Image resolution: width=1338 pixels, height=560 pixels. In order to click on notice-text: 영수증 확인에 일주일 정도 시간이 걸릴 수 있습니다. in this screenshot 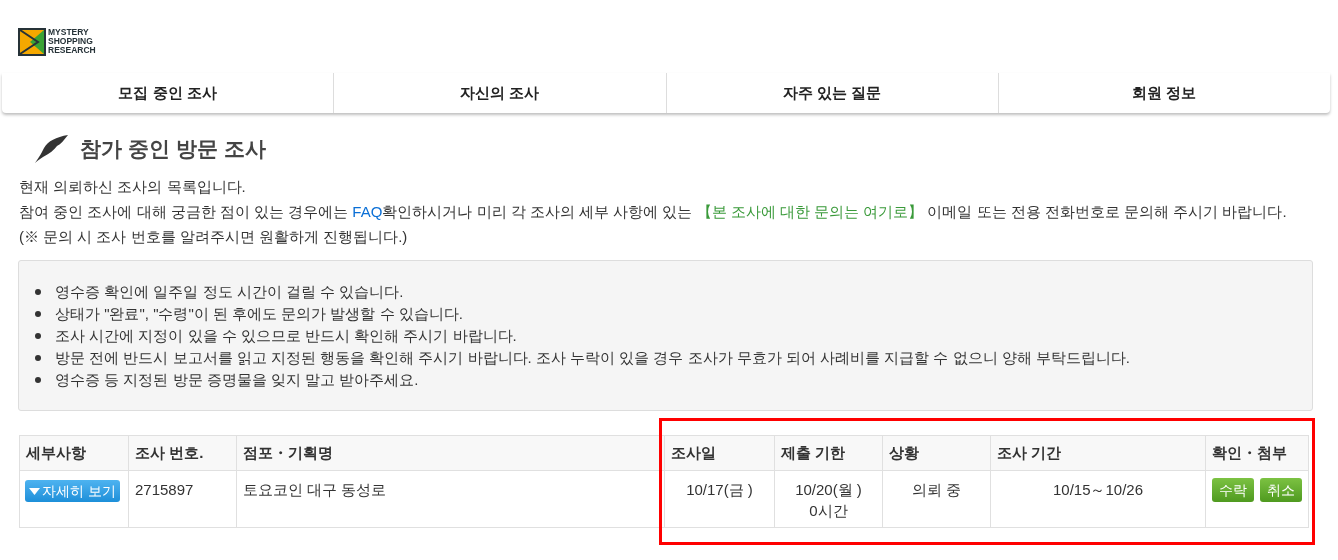, I will do `click(229, 292)`.